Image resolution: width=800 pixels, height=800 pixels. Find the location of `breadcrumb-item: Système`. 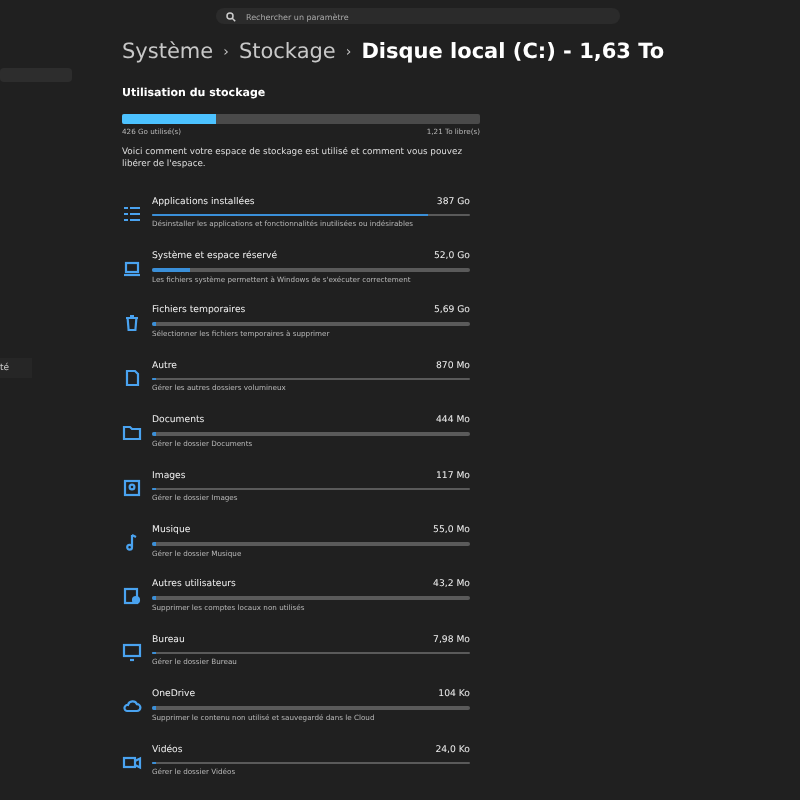

breadcrumb-item: Système is located at coordinates (168, 52).